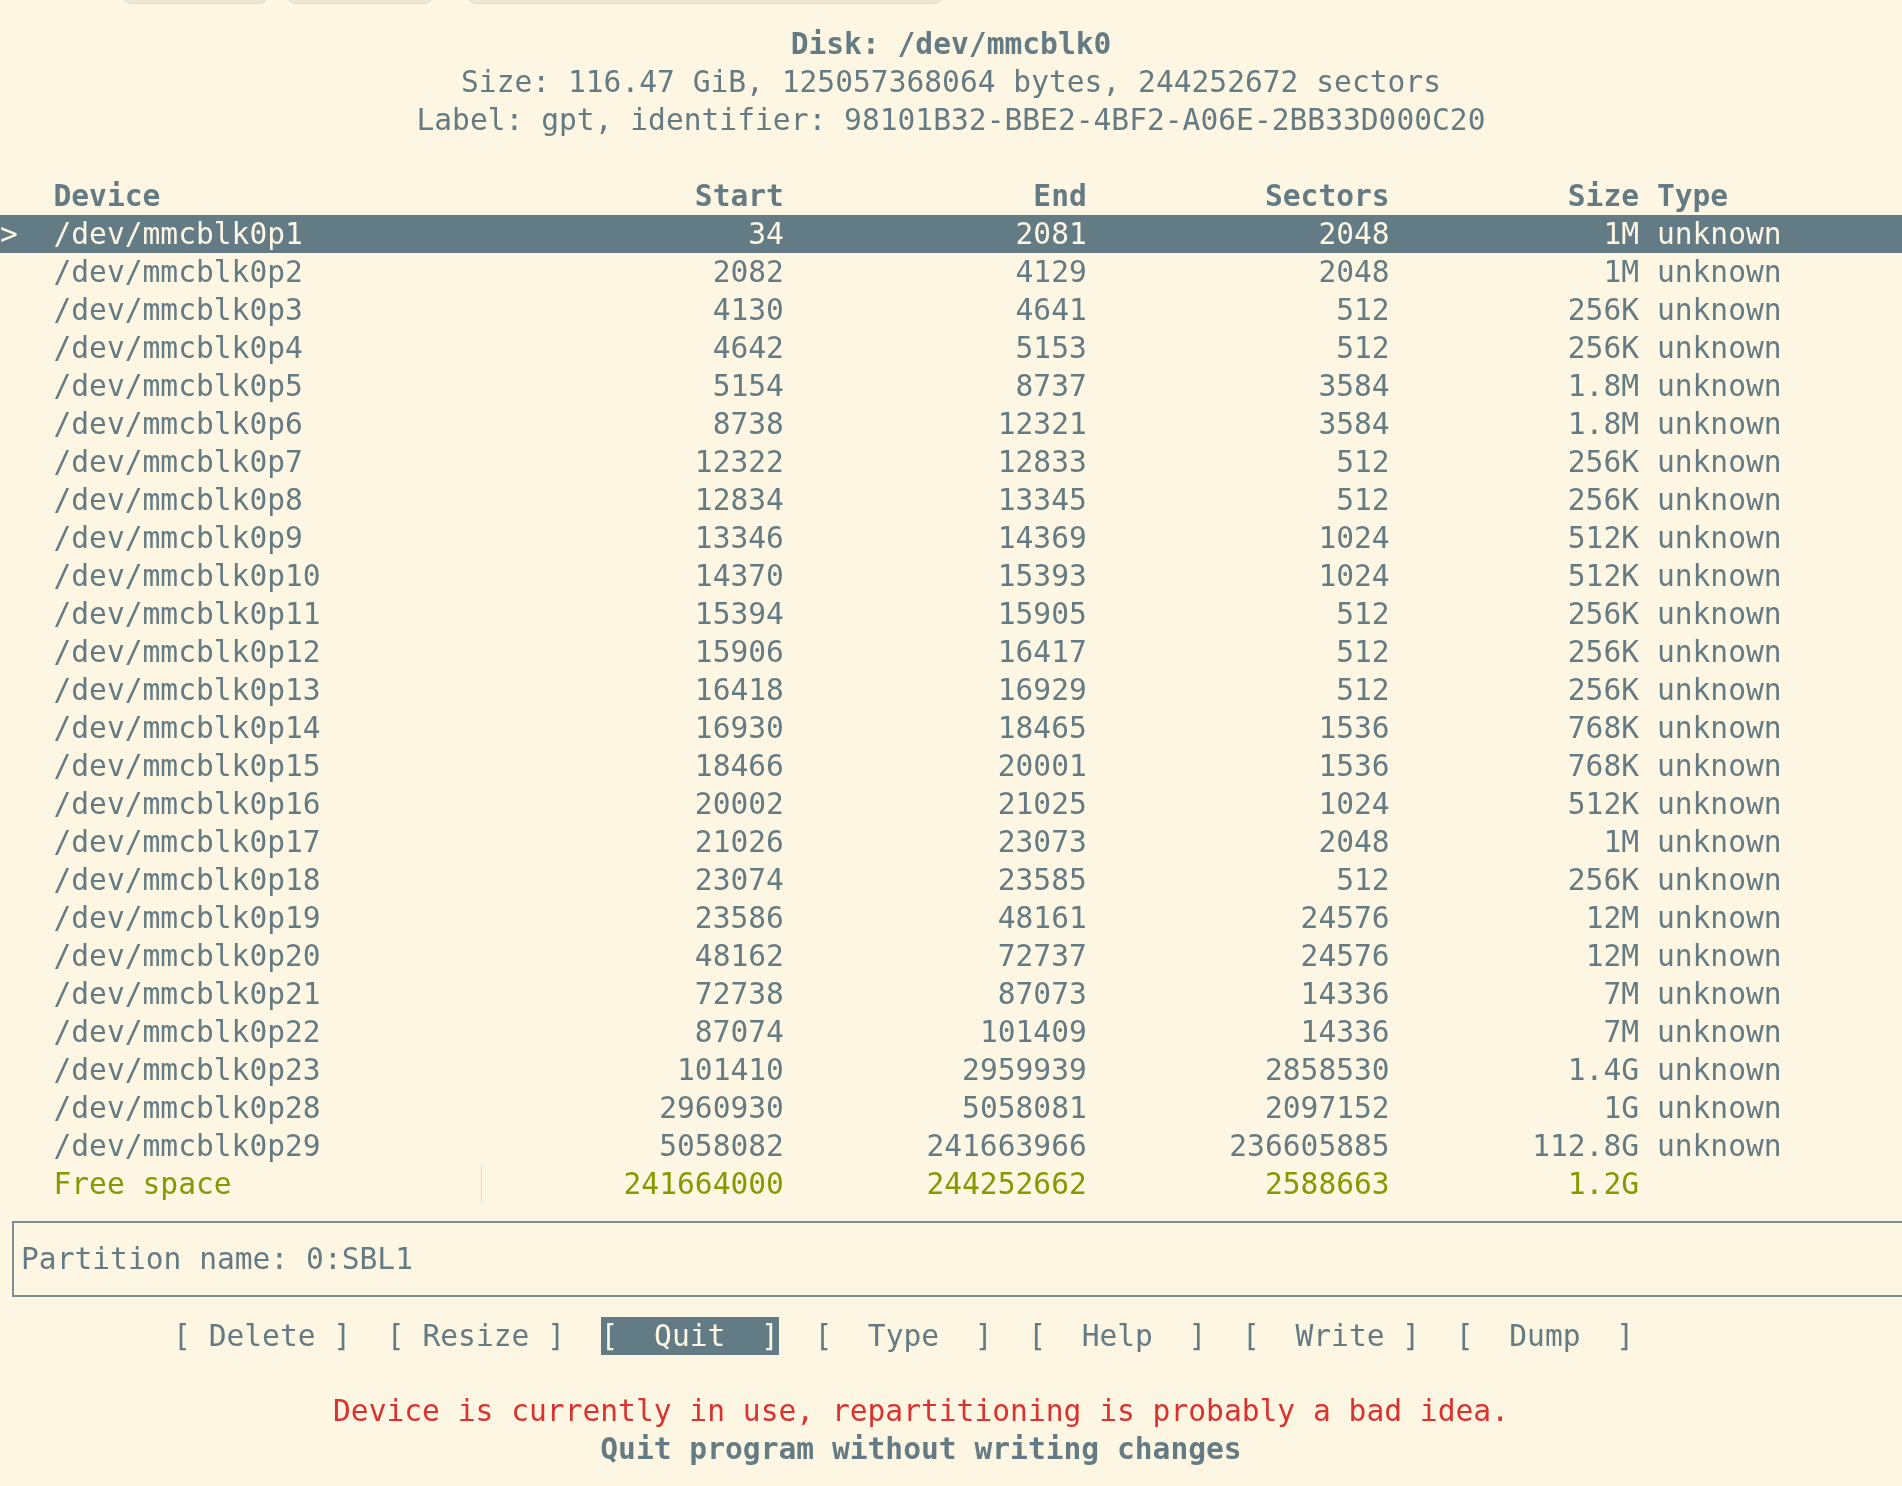  I want to click on column-header: Type, so click(1692, 196).